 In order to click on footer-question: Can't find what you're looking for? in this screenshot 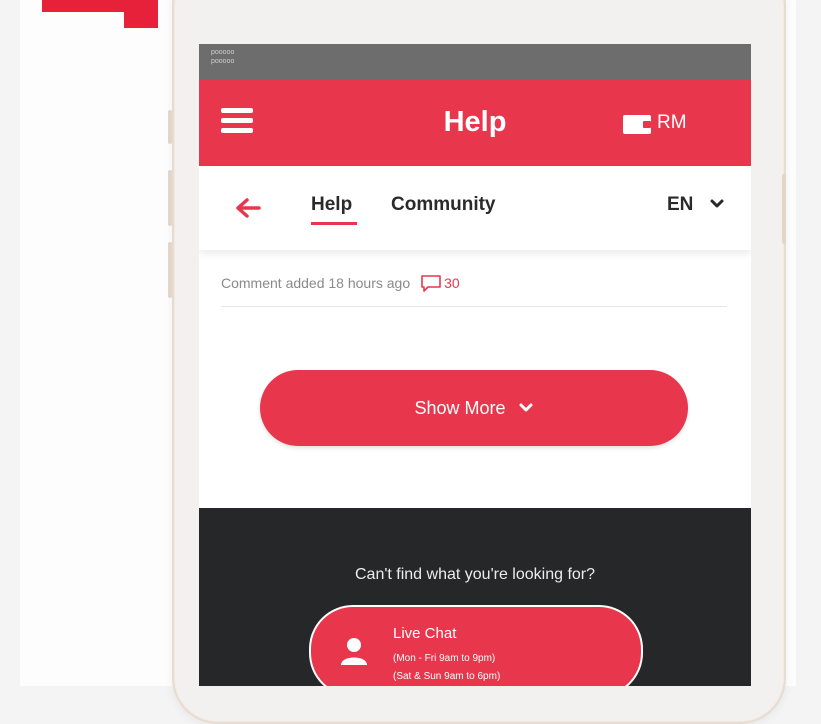, I will do `click(475, 574)`.